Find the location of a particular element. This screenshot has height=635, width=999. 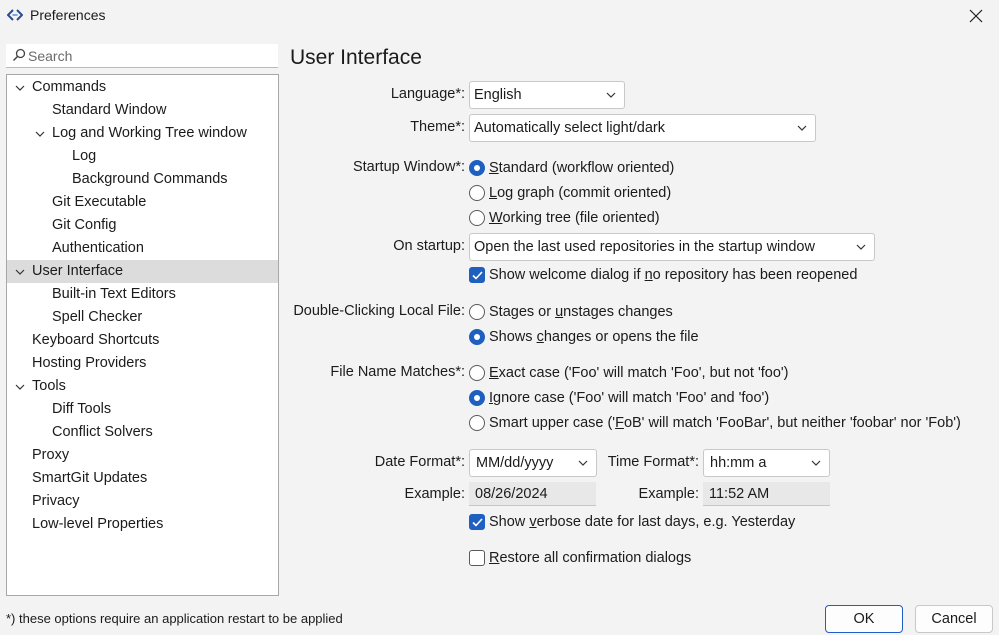

tree-item-label: Diff Tools is located at coordinates (82, 409).